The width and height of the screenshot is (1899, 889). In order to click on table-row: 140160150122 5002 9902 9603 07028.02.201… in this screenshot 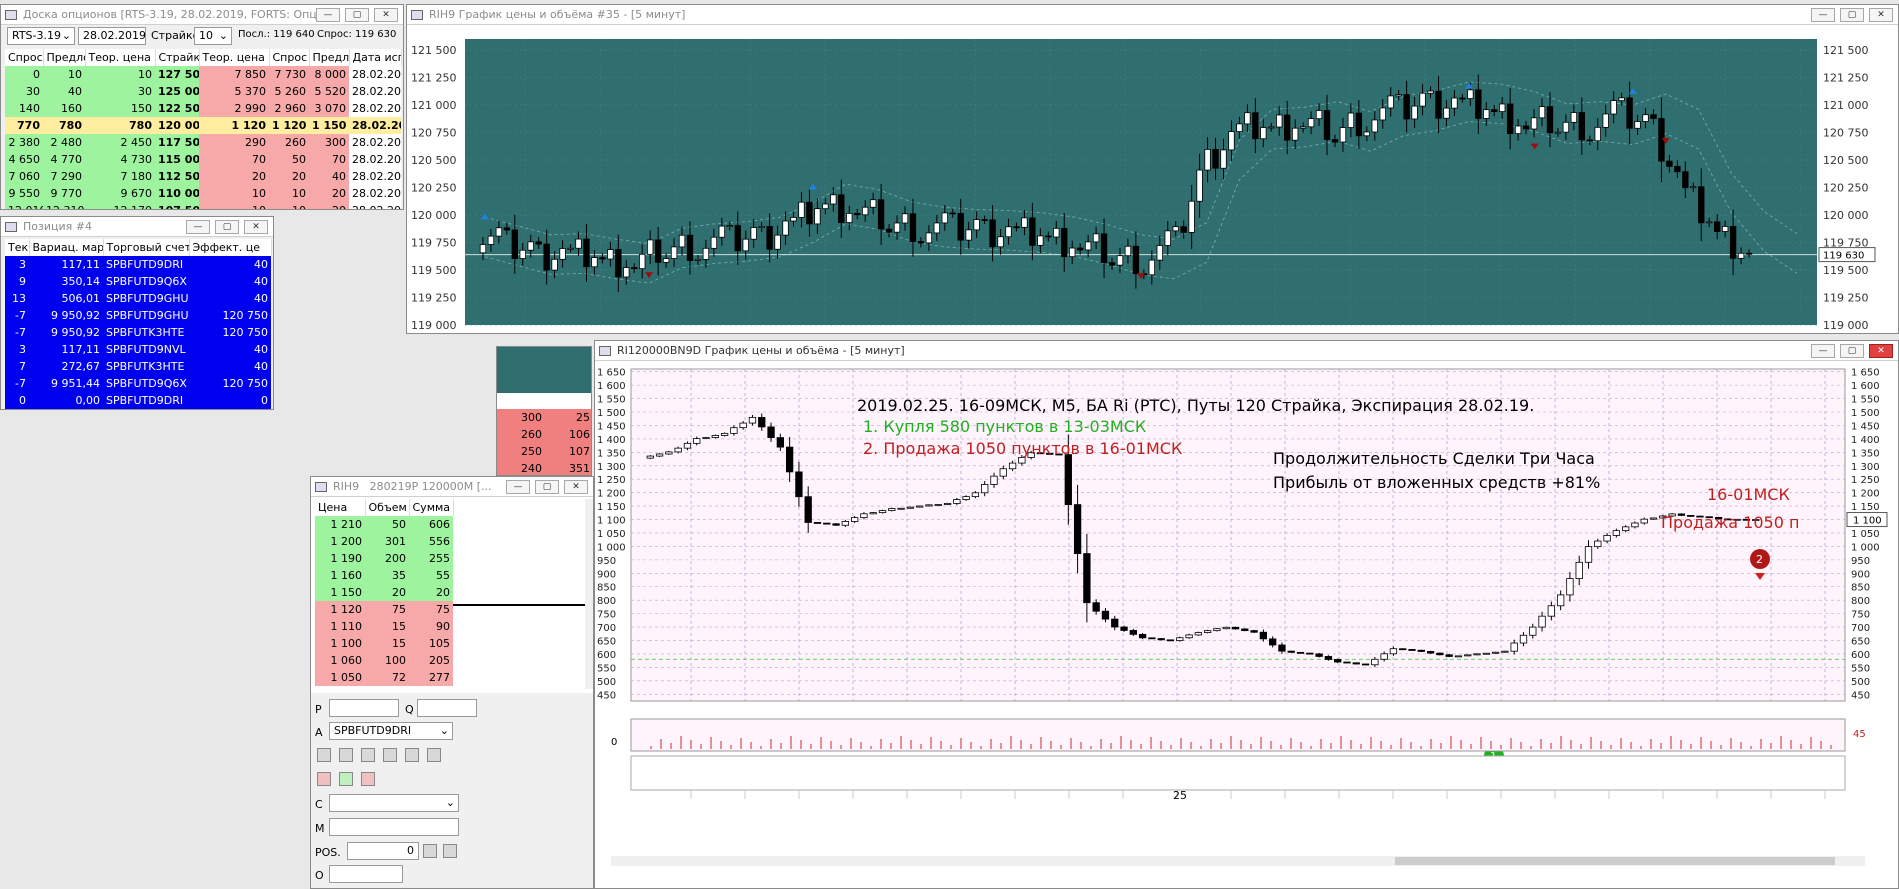, I will do `click(203, 108)`.